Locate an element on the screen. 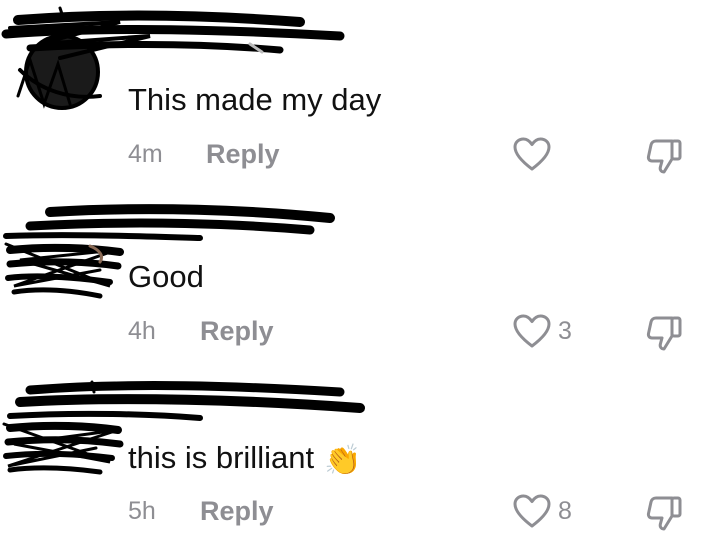 The height and width of the screenshot is (556, 720). clapping-hands-emoji: 👏 is located at coordinates (343, 460).